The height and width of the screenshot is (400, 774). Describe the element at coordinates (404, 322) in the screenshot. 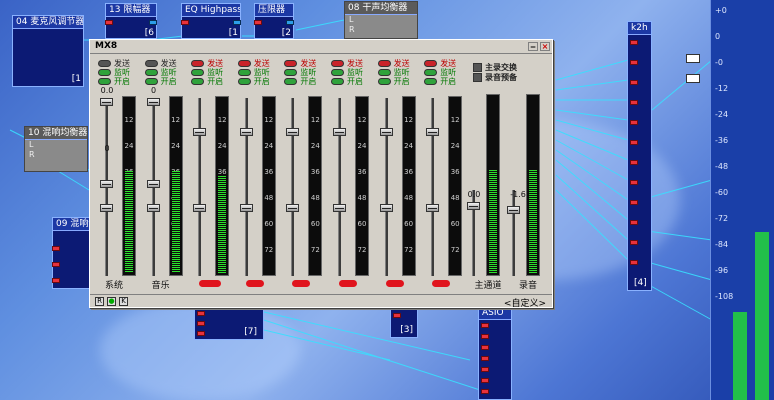

I see `module-3: [3]` at that location.